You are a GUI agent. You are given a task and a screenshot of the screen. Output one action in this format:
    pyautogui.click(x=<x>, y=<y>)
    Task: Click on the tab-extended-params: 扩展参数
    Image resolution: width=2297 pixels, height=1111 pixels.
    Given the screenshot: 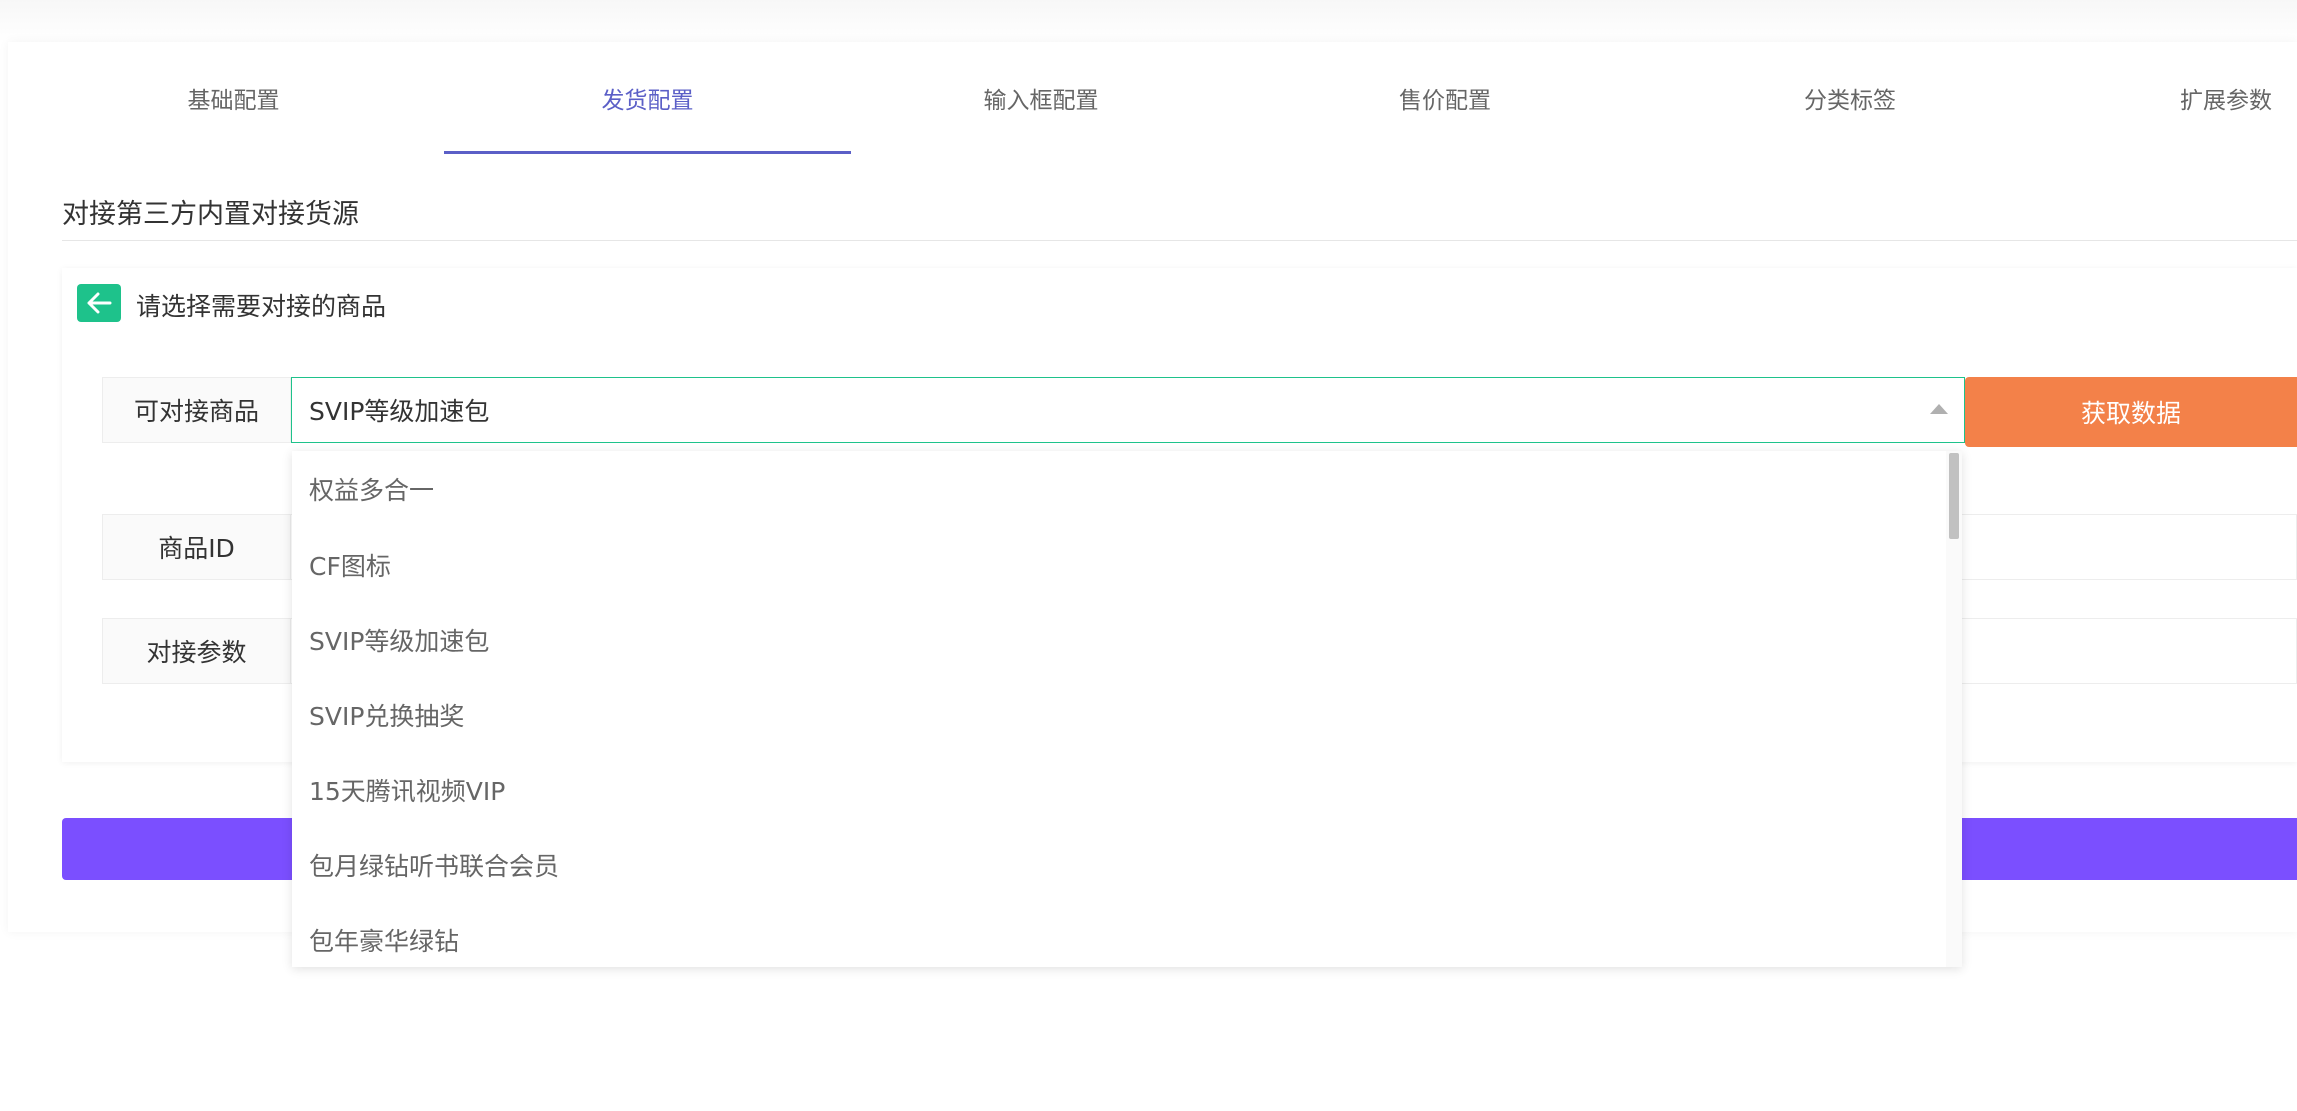 What is the action you would take?
    pyautogui.click(x=2238, y=98)
    